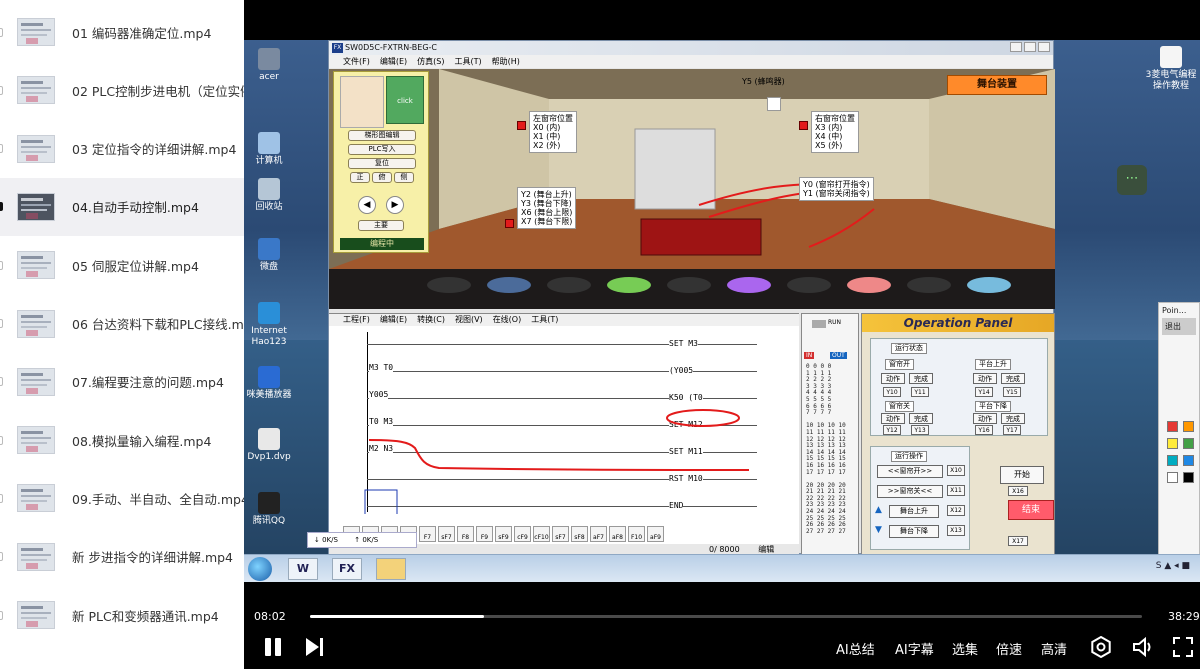  What do you see at coordinates (1171, 69) in the screenshot?
I see `desktop-icon-tutorial: 3菱电气编程 操作教程` at bounding box center [1171, 69].